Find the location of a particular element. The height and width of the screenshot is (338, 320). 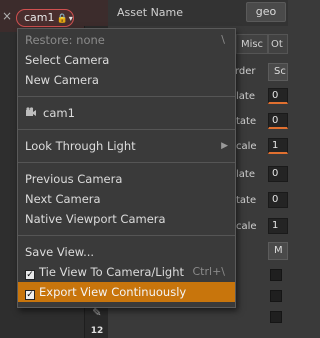

menu-item-restore: Restore: none \ is located at coordinates (126, 40).